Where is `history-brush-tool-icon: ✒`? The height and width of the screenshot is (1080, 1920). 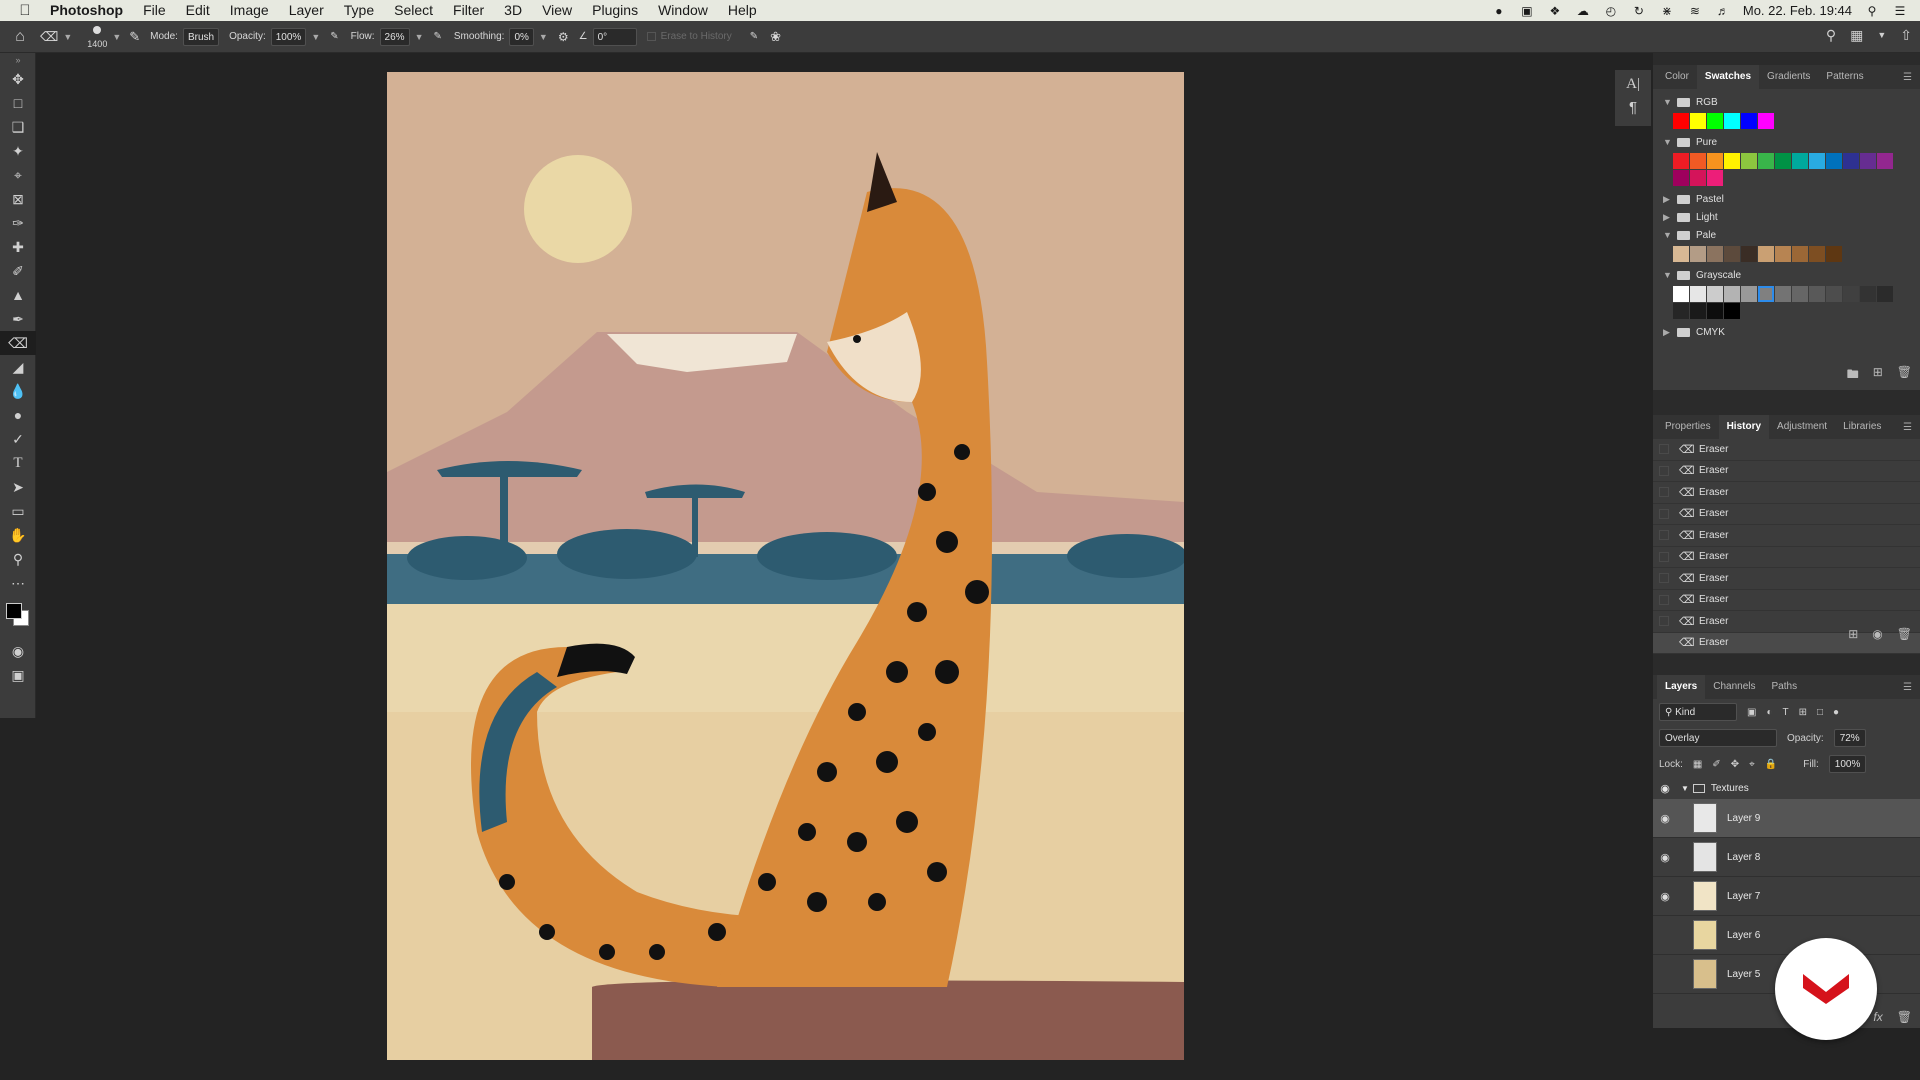
history-brush-tool-icon: ✒ is located at coordinates (18, 319).